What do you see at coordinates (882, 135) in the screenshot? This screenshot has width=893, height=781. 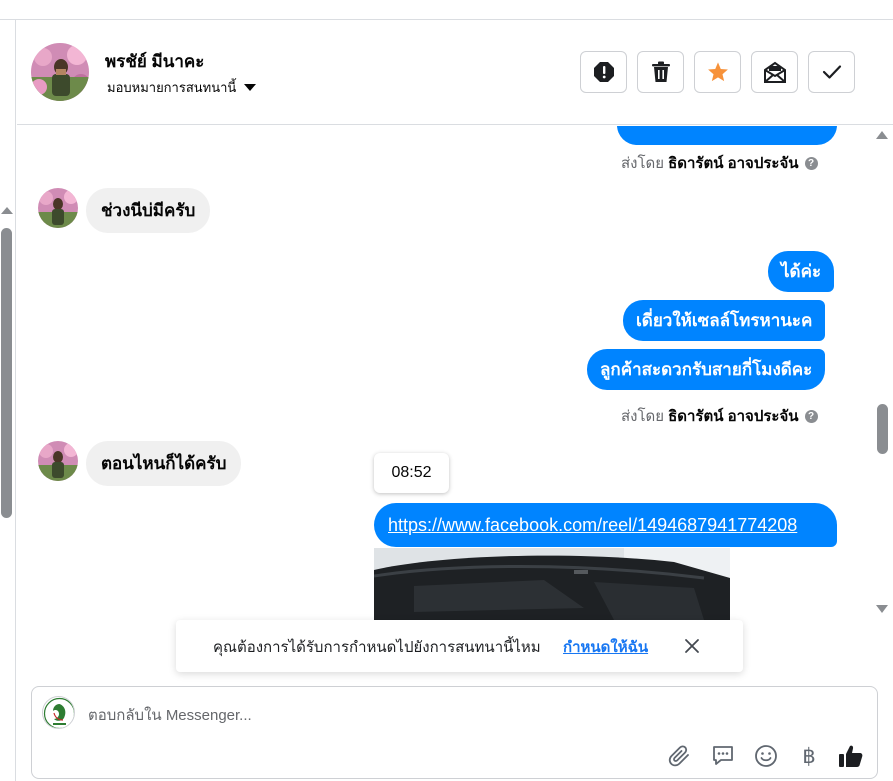 I see `thread-scroll-up-arrow` at bounding box center [882, 135].